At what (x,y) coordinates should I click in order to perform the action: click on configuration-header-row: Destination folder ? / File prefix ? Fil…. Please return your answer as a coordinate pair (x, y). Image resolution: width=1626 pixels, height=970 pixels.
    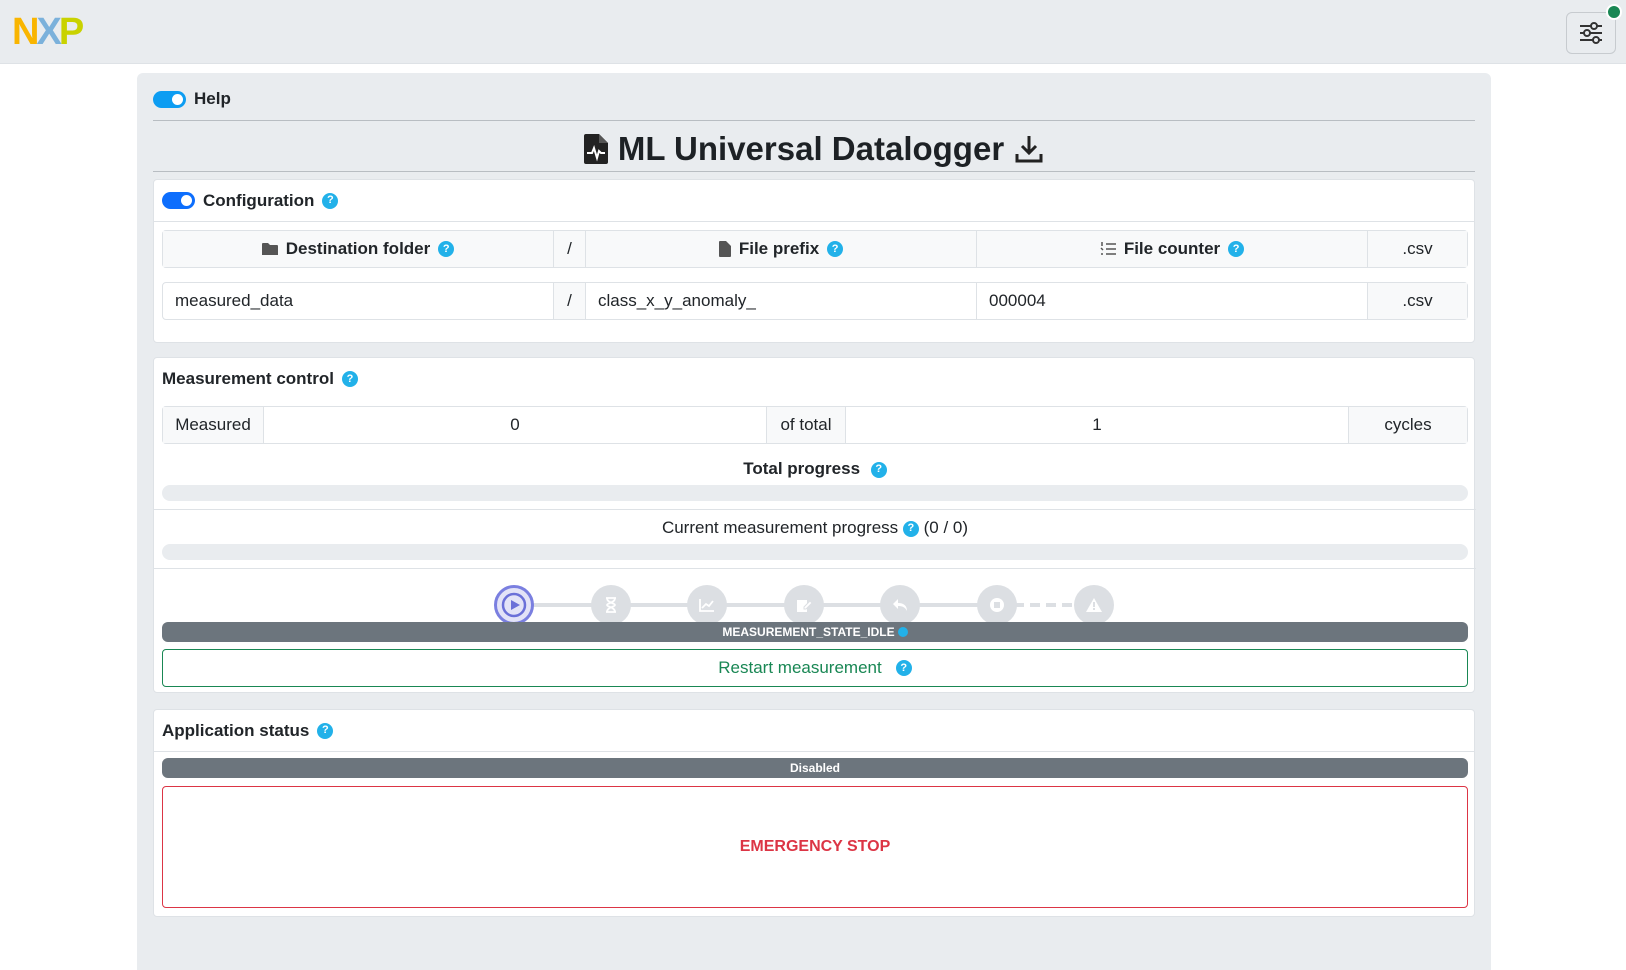
    Looking at the image, I should click on (815, 249).